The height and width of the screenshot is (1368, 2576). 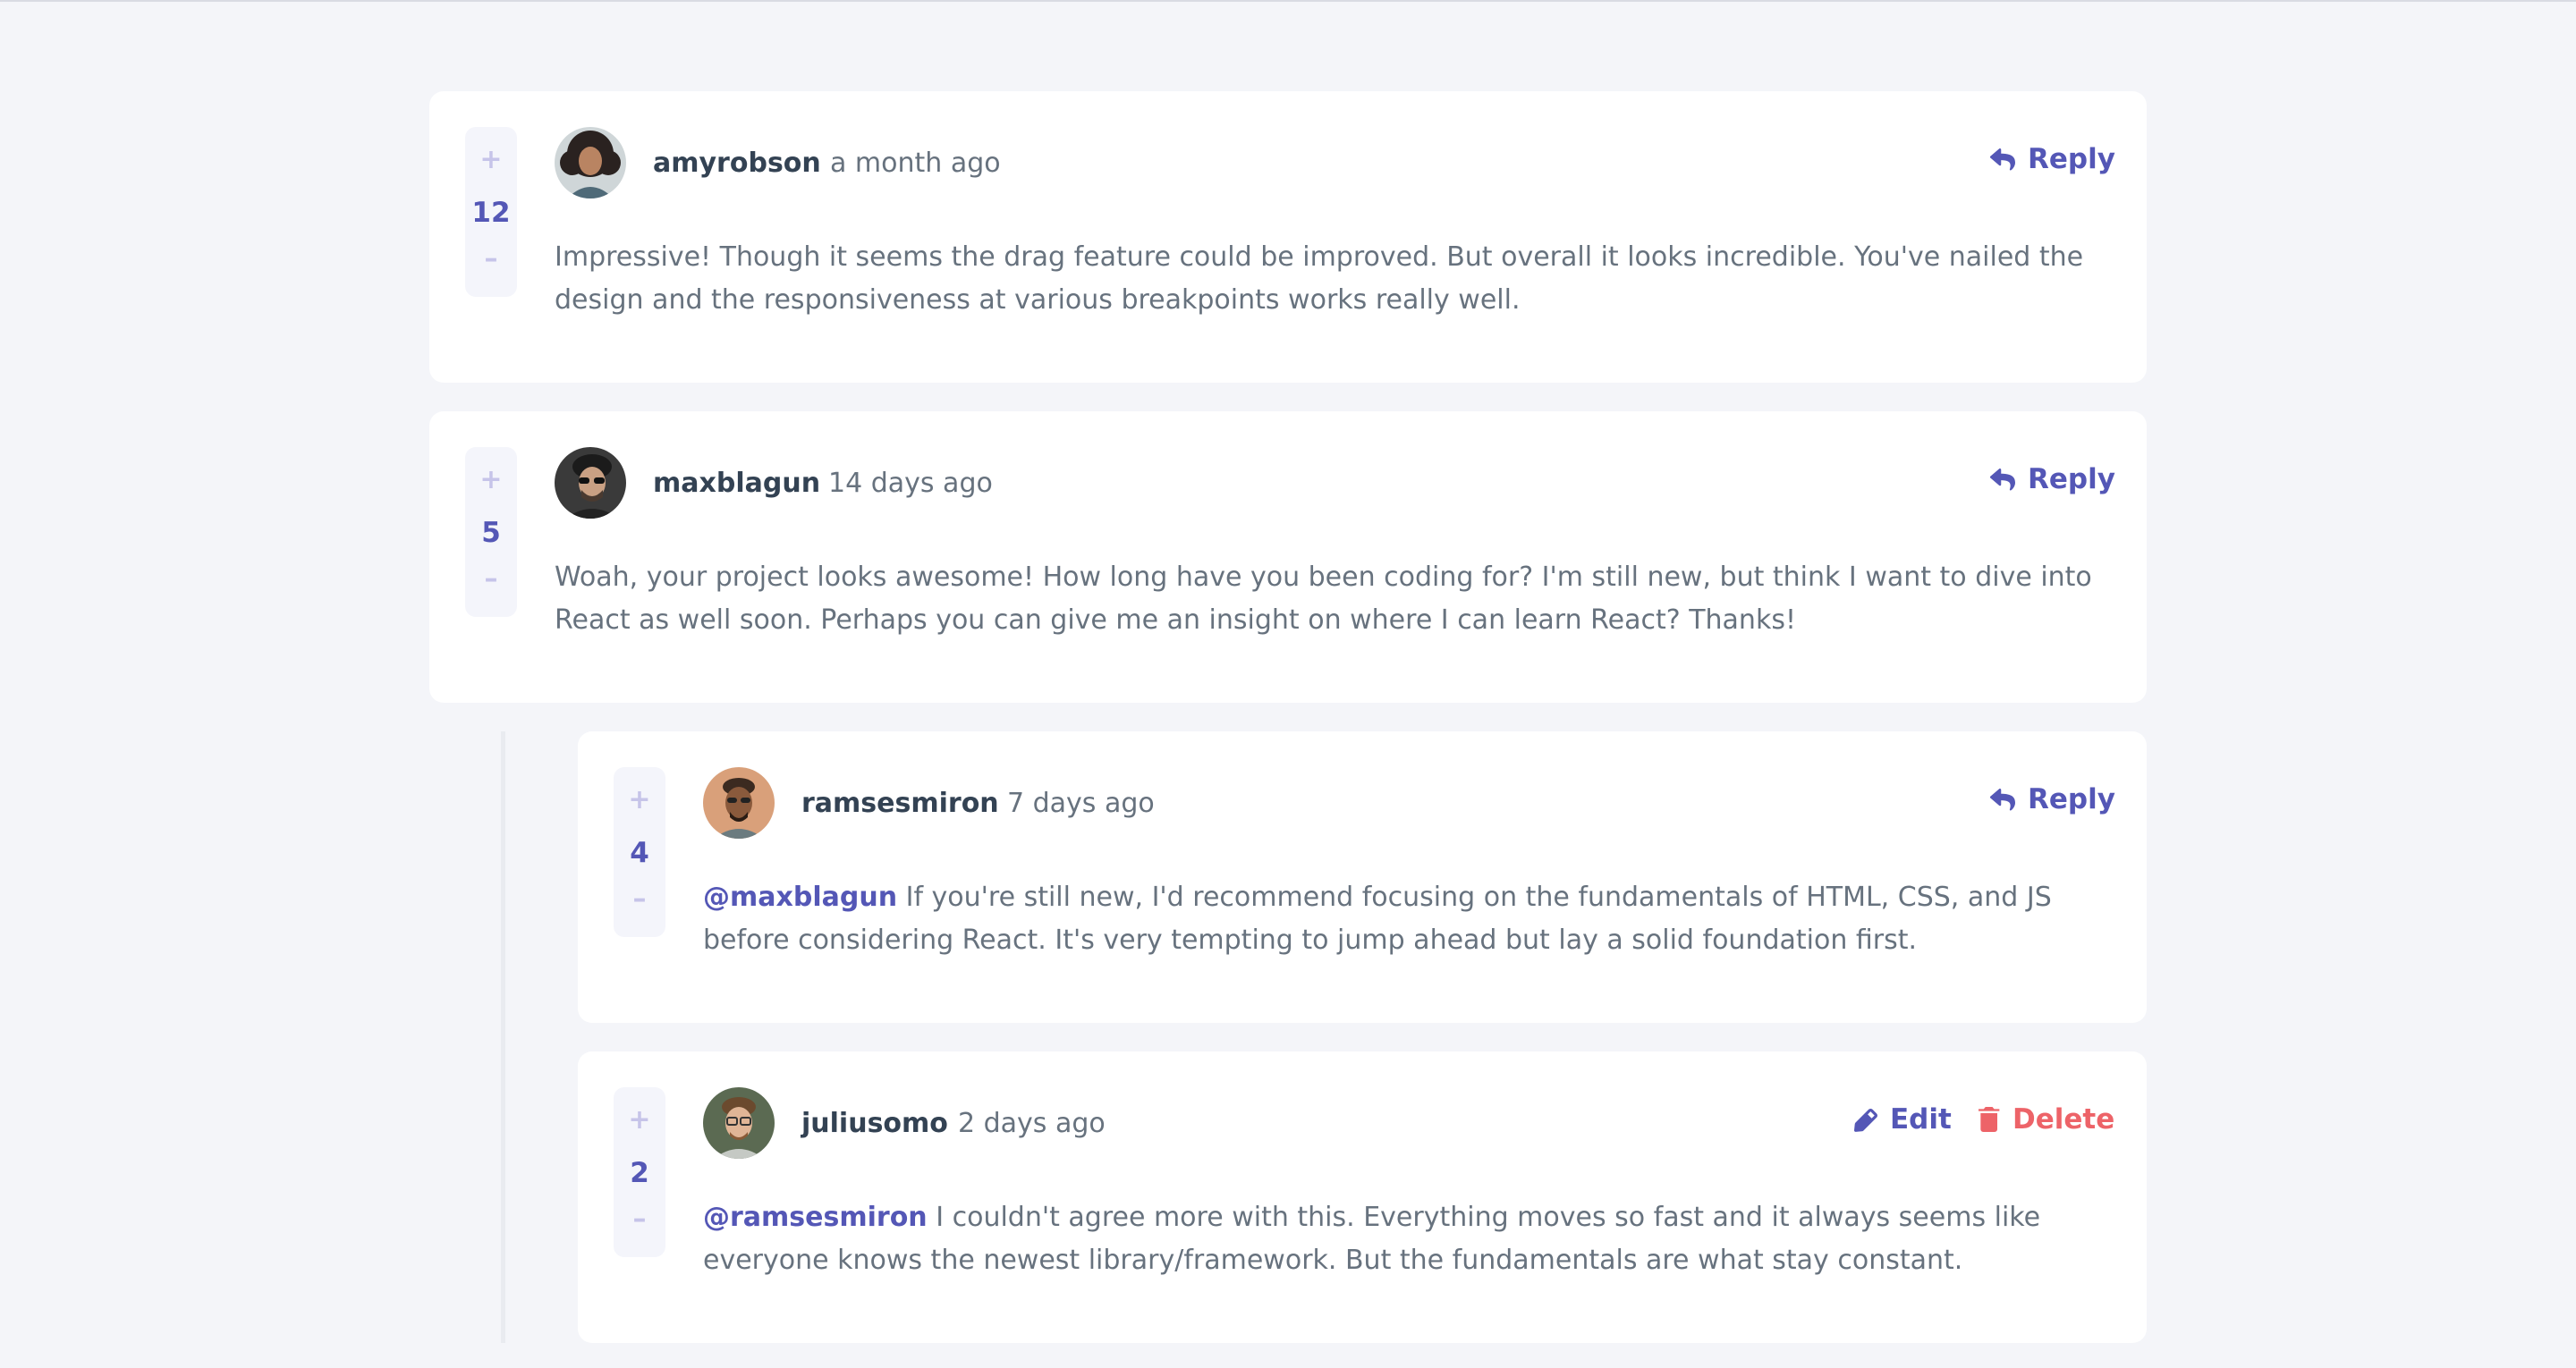 What do you see at coordinates (1081, 804) in the screenshot?
I see `timestamp: 7 days ago` at bounding box center [1081, 804].